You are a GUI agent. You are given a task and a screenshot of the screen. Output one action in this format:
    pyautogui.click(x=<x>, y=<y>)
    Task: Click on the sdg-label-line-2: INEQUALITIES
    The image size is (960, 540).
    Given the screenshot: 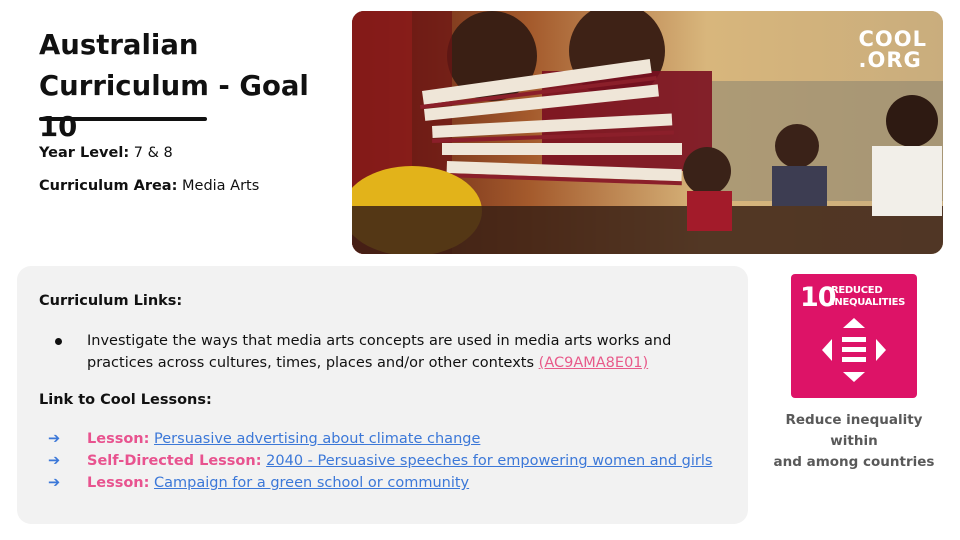 What is the action you would take?
    pyautogui.click(x=868, y=302)
    